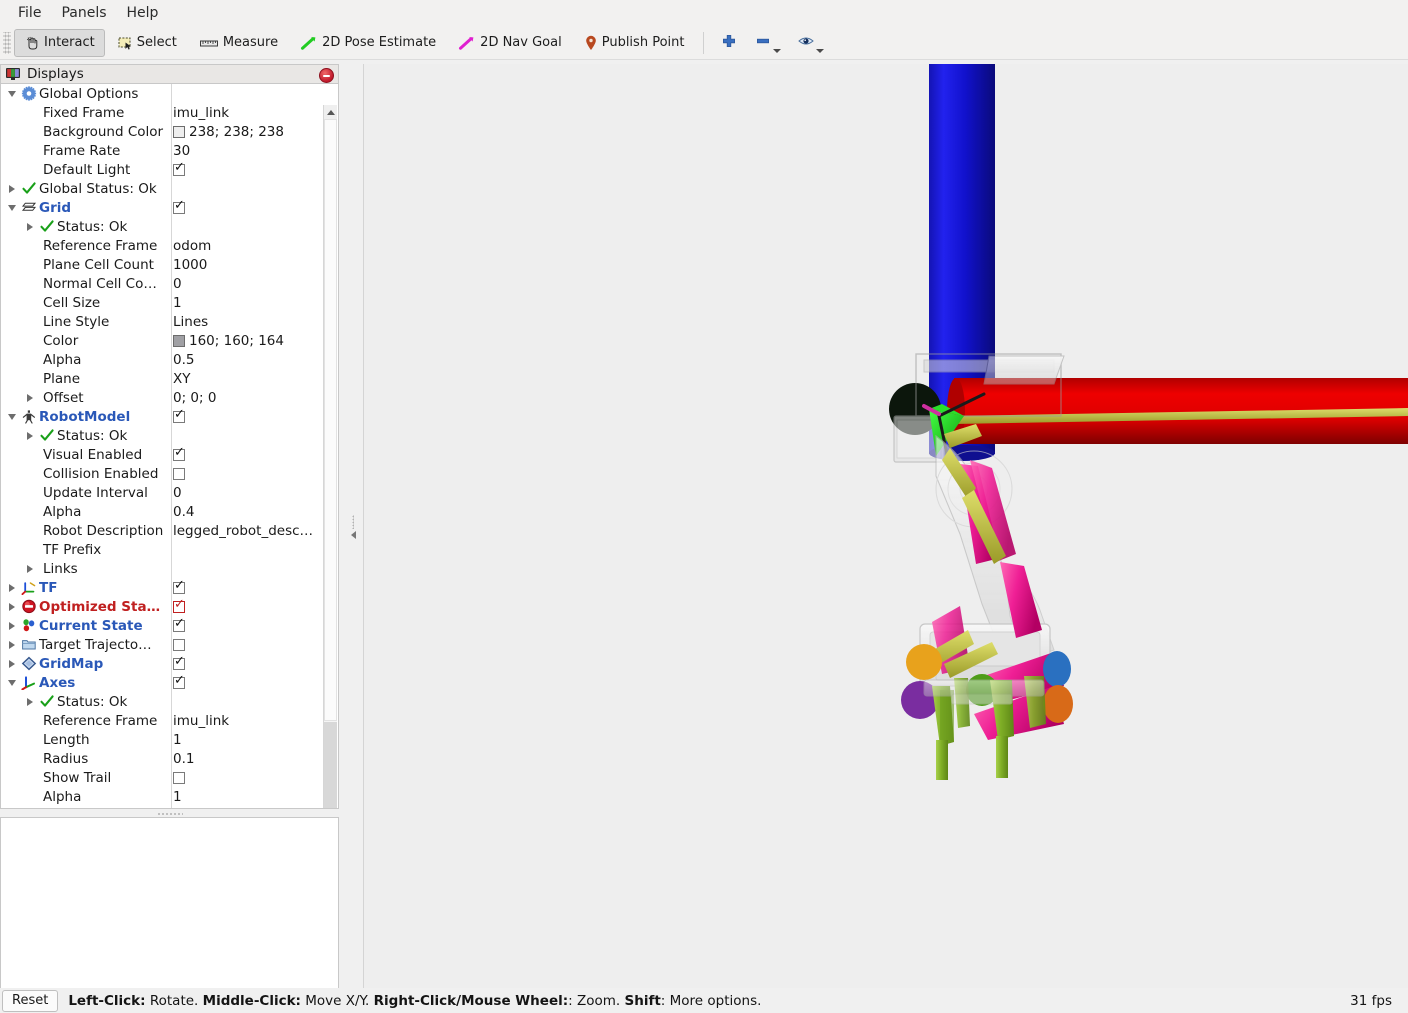 This screenshot has width=1408, height=1013. I want to click on tree-row: Cell Size 1, so click(163, 302).